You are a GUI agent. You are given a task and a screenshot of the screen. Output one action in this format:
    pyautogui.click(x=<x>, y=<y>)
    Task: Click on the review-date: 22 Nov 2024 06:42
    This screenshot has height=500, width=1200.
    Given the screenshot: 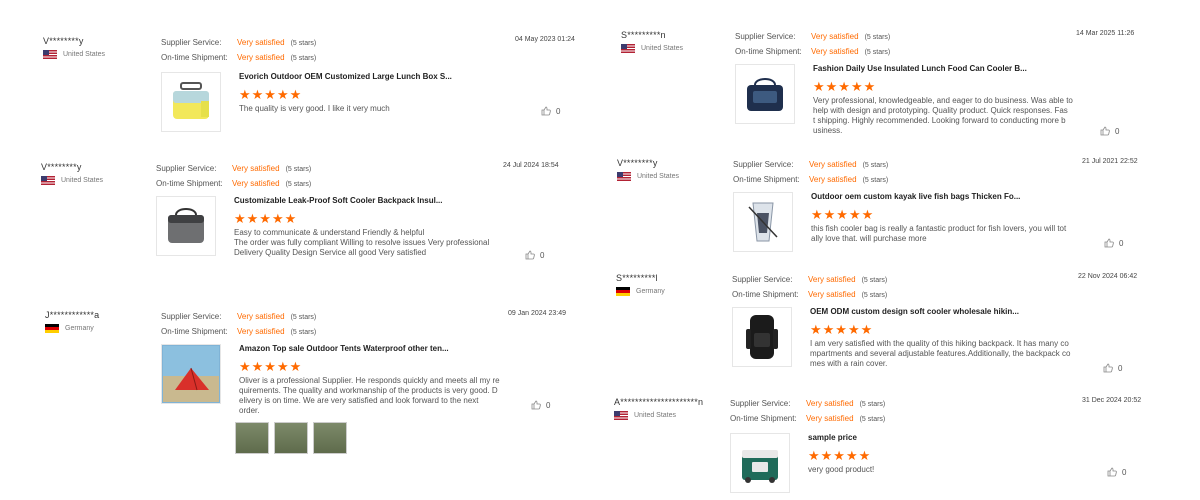 What is the action you would take?
    pyautogui.click(x=1108, y=276)
    